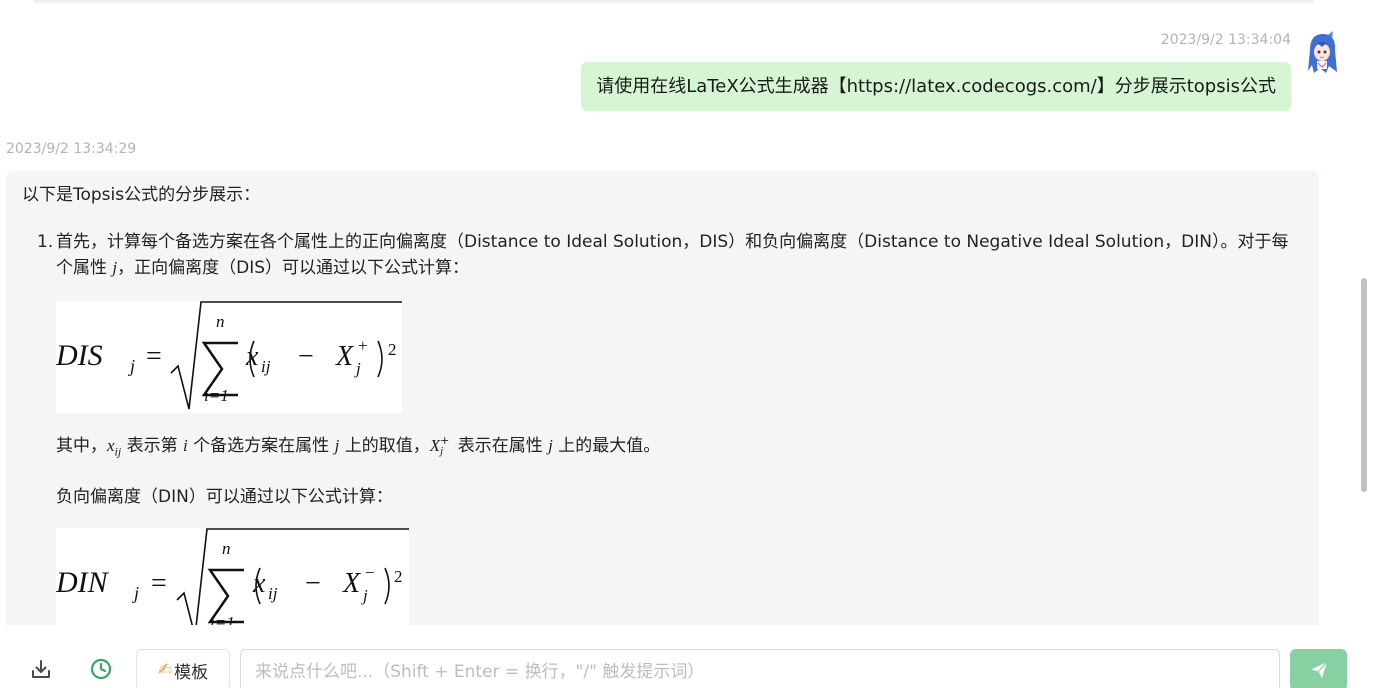 The width and height of the screenshot is (1396, 688). I want to click on math-var: X, so click(435, 445).